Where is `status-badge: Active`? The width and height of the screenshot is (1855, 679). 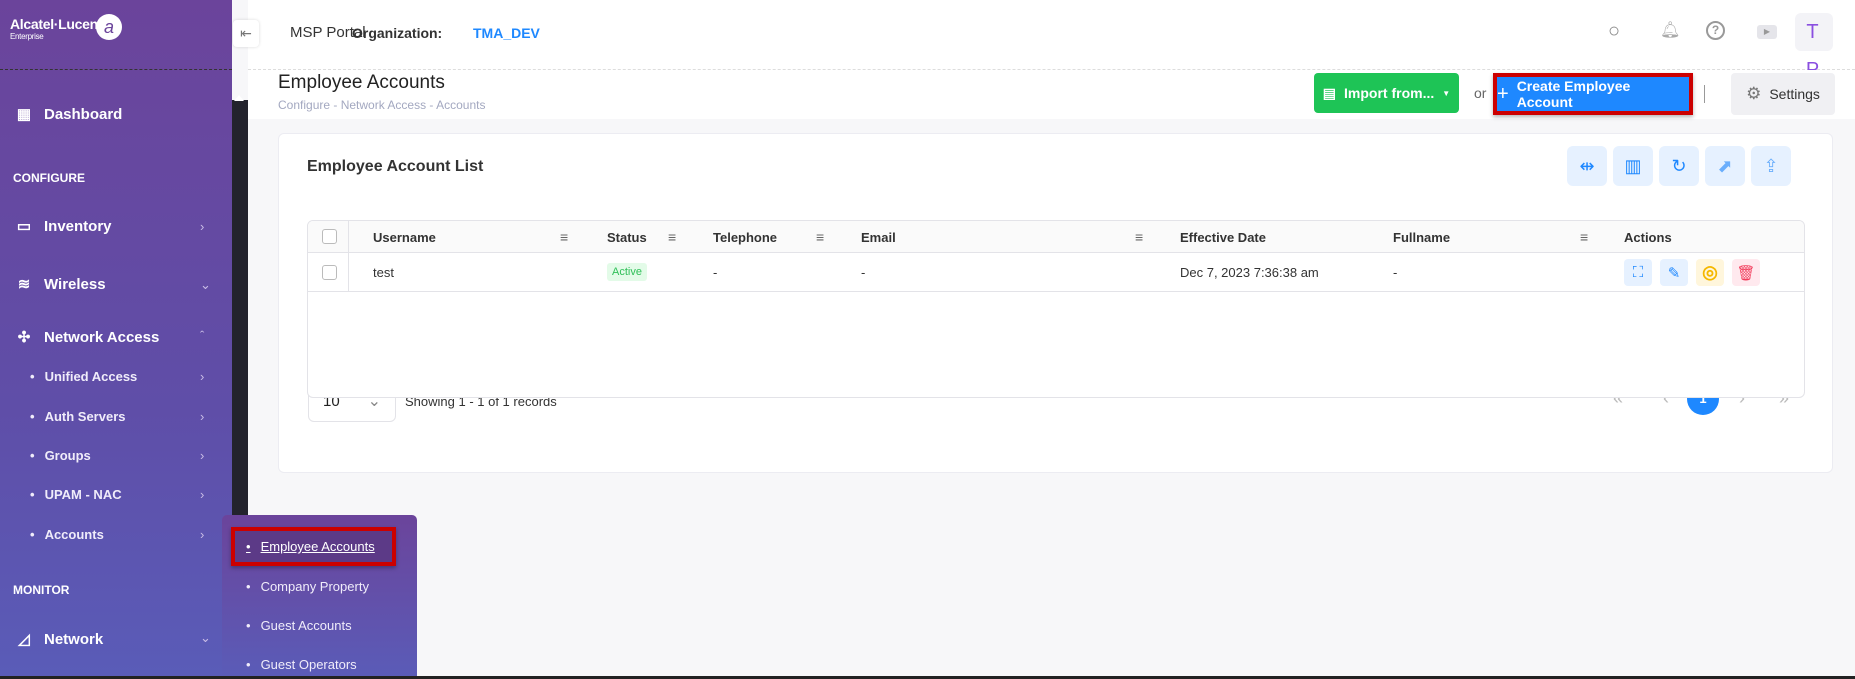 status-badge: Active is located at coordinates (627, 272).